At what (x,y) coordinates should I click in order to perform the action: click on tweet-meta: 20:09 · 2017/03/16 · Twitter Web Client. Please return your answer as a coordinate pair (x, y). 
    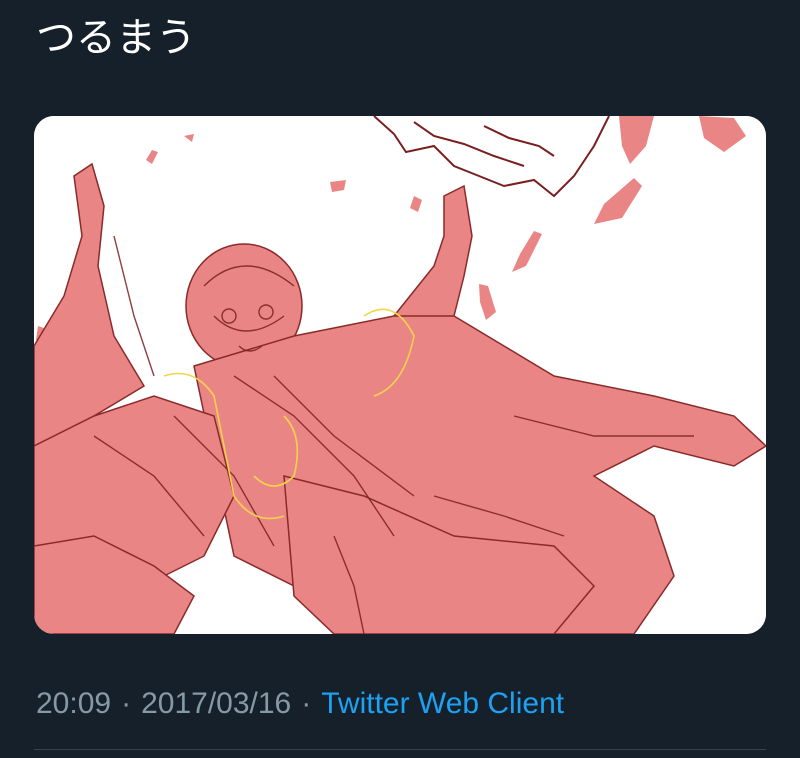
    Looking at the image, I should click on (300, 704).